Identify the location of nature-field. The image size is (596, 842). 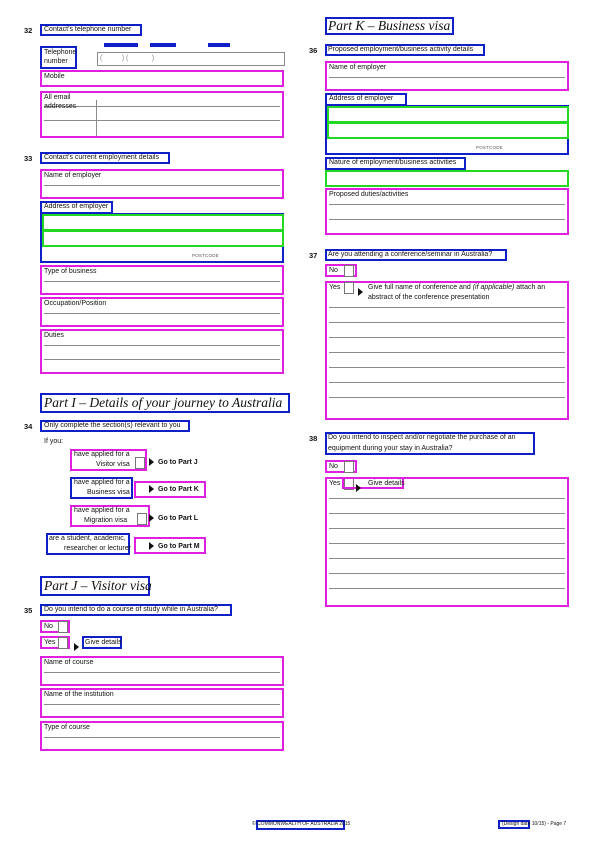
(447, 178).